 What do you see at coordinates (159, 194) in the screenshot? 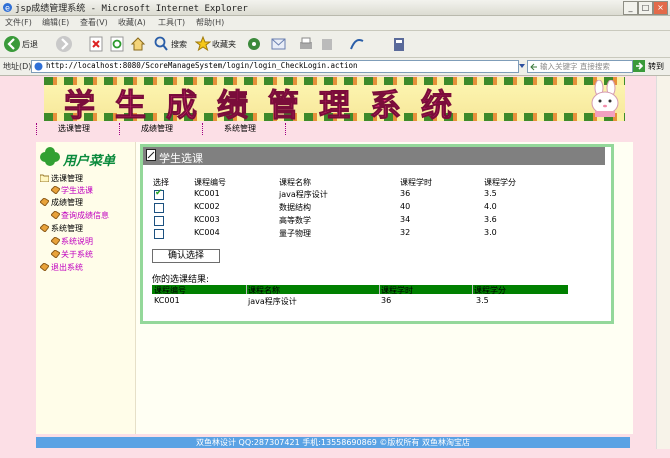
I see `course-checkbox: ✔` at bounding box center [159, 194].